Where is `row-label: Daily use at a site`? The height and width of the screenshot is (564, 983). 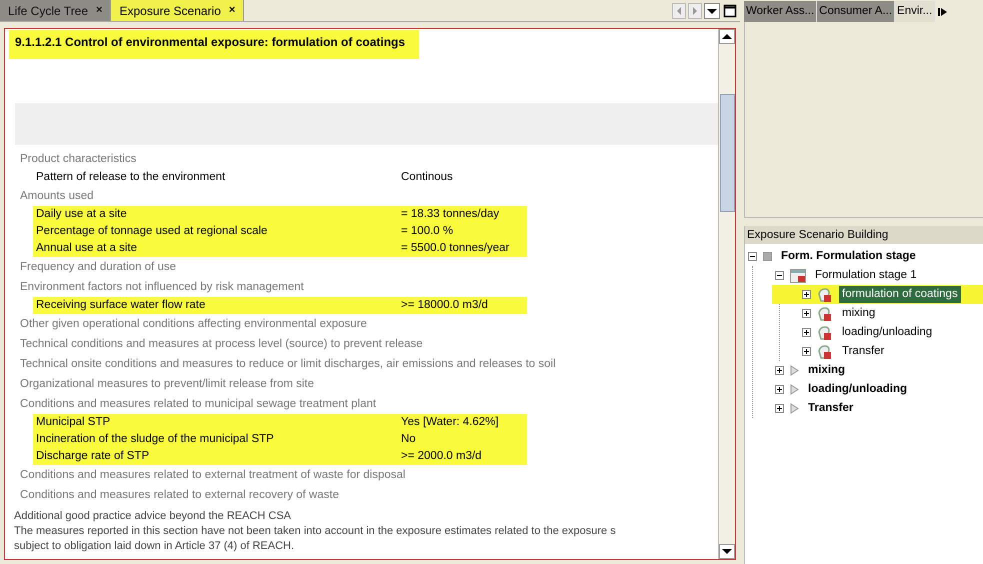 row-label: Daily use at a site is located at coordinates (82, 214).